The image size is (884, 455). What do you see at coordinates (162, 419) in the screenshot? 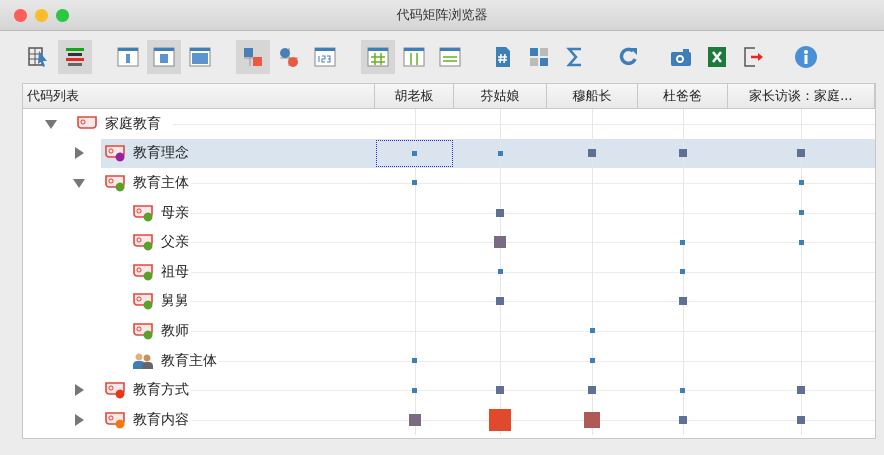
I see `code-label: 教育内容` at bounding box center [162, 419].